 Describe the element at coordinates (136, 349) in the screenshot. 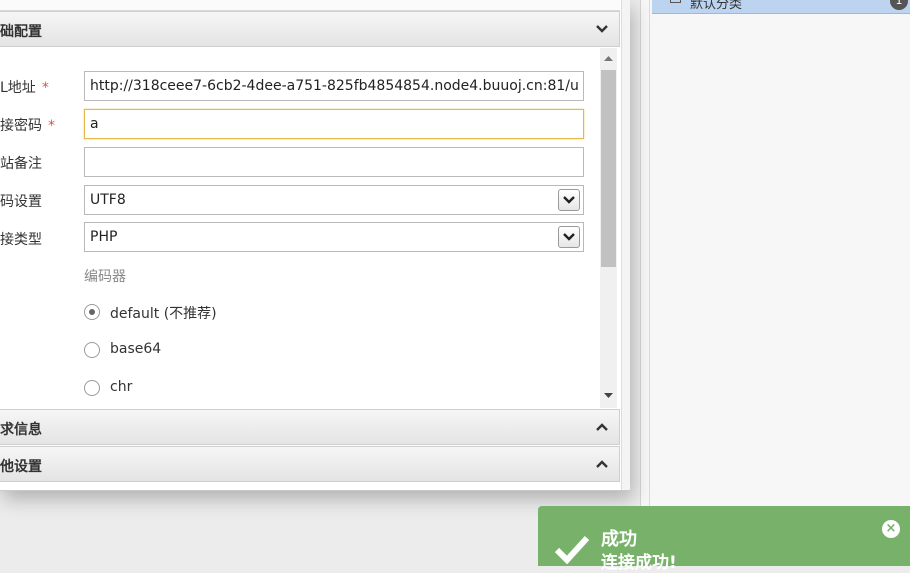

I see `encoder-option-label: base64` at that location.